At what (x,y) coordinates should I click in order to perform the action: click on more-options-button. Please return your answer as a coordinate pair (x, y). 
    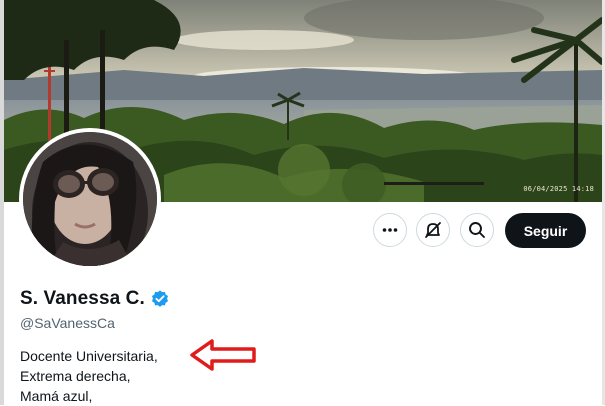
    Looking at the image, I should click on (390, 230).